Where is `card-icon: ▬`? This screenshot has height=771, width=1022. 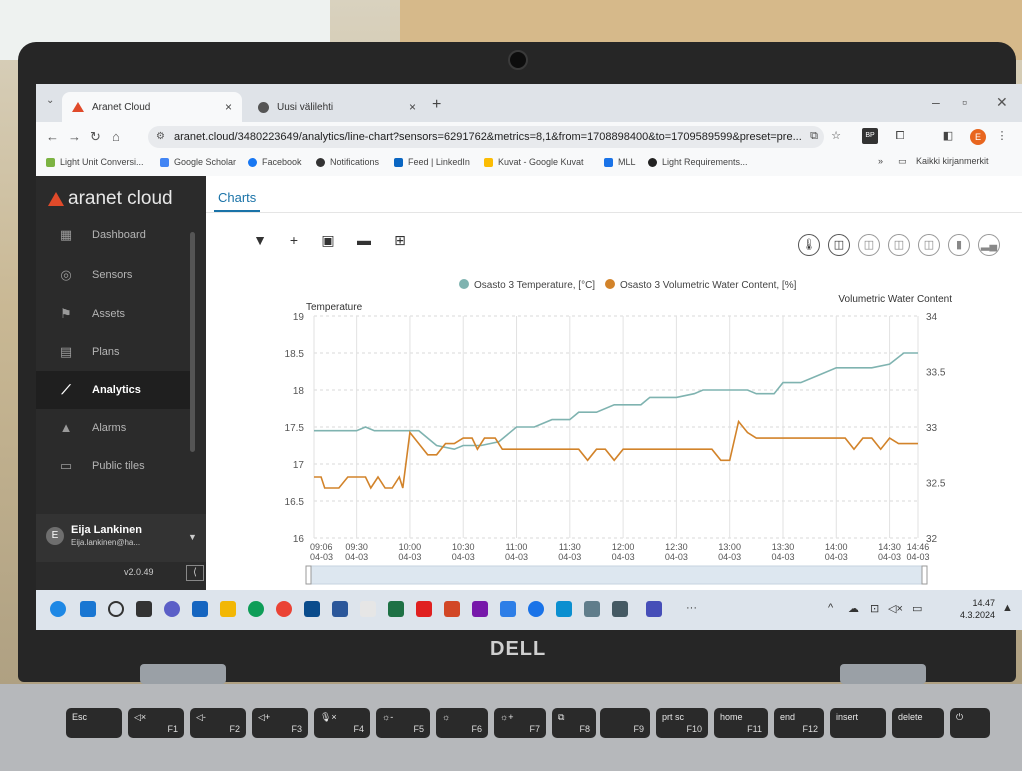 card-icon: ▬ is located at coordinates (364, 240).